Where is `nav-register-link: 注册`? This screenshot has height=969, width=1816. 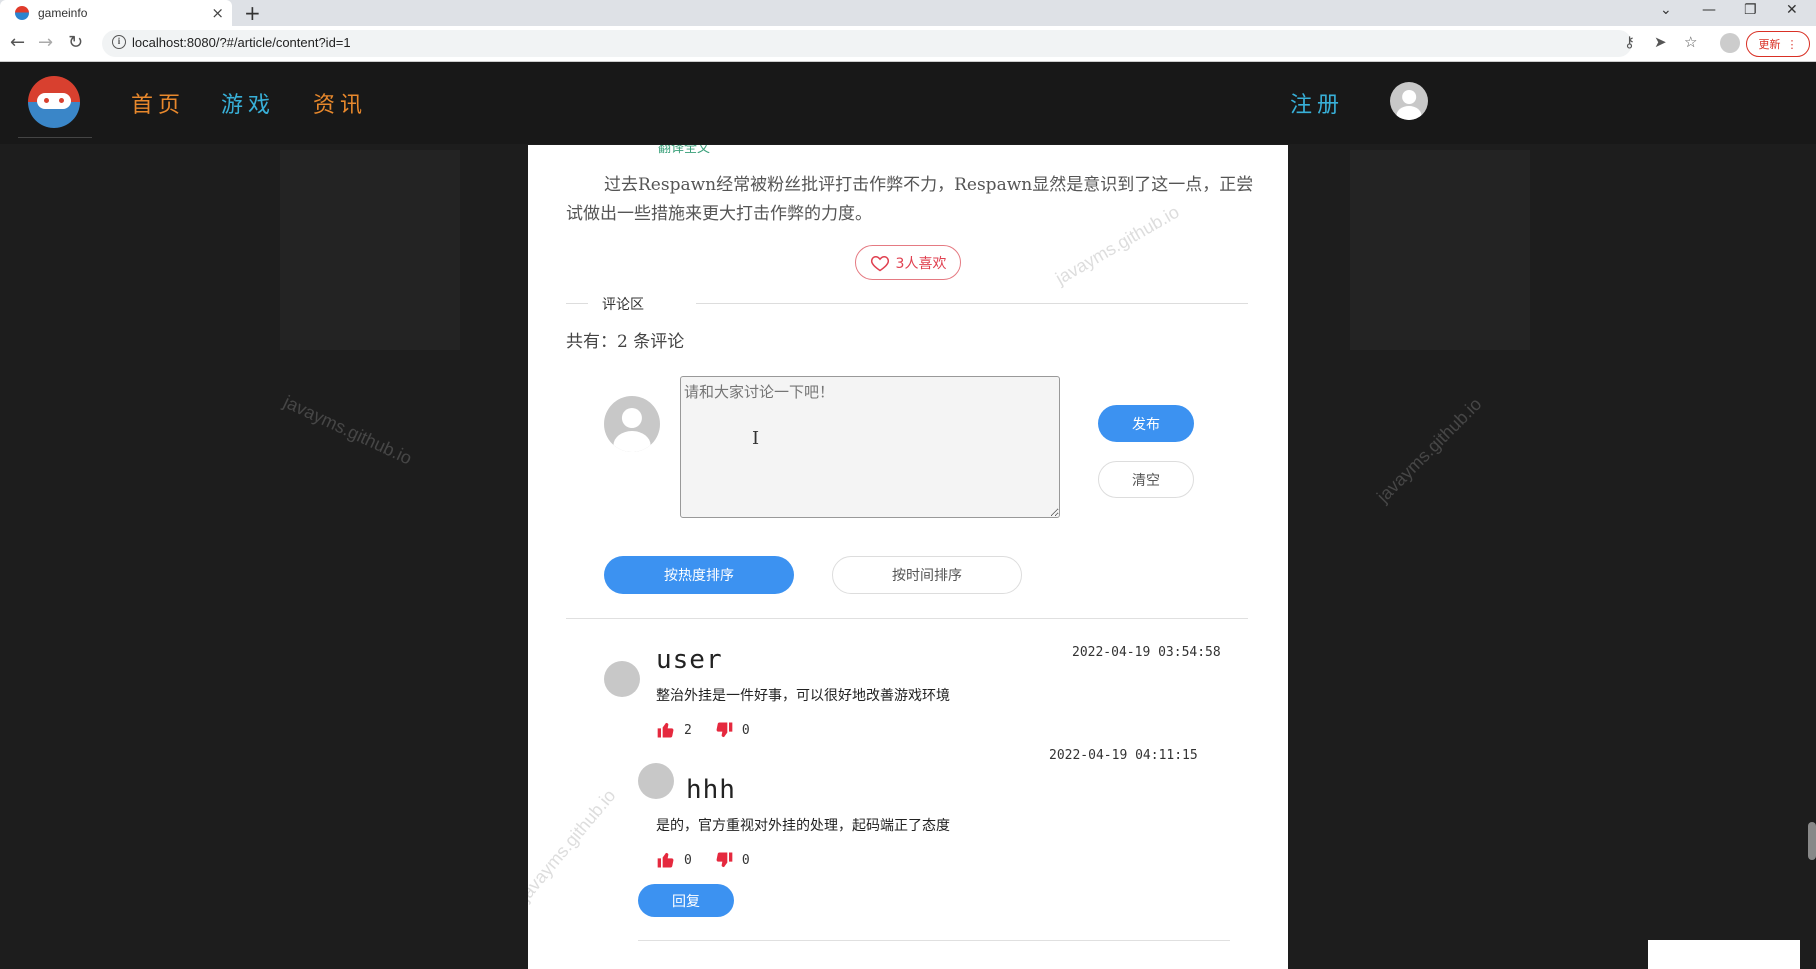 nav-register-link: 注册 is located at coordinates (1317, 103).